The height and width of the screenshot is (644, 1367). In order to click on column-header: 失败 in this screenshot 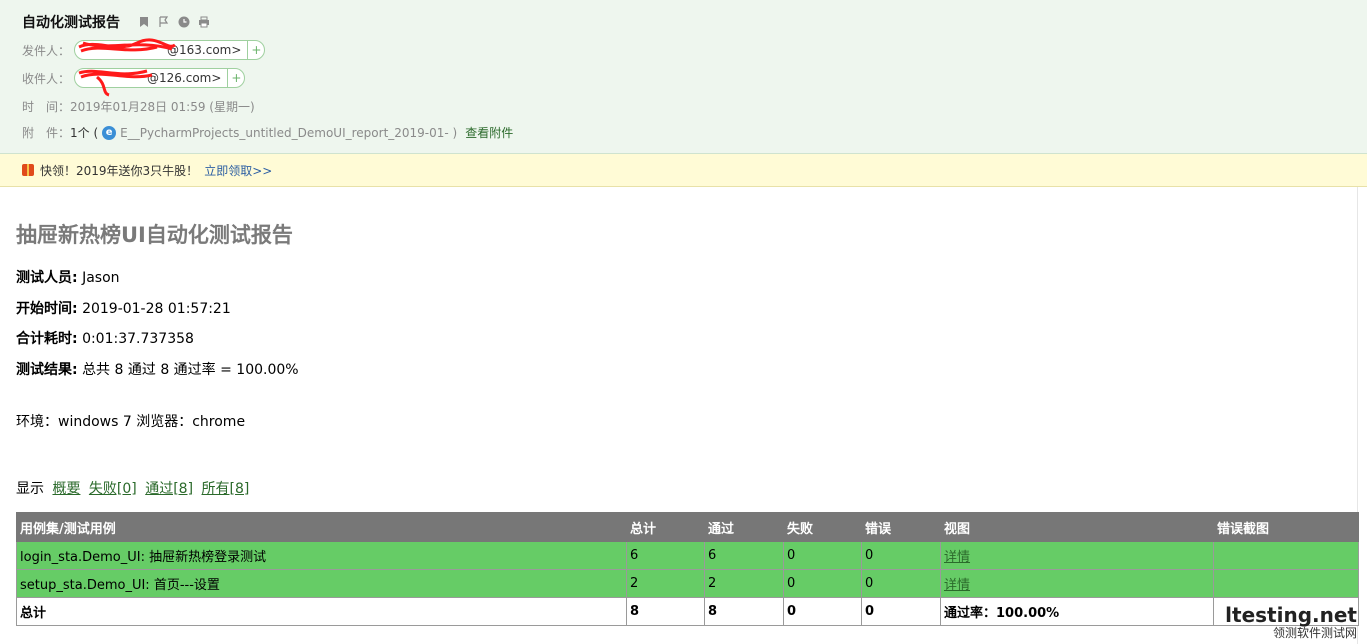, I will do `click(822, 527)`.